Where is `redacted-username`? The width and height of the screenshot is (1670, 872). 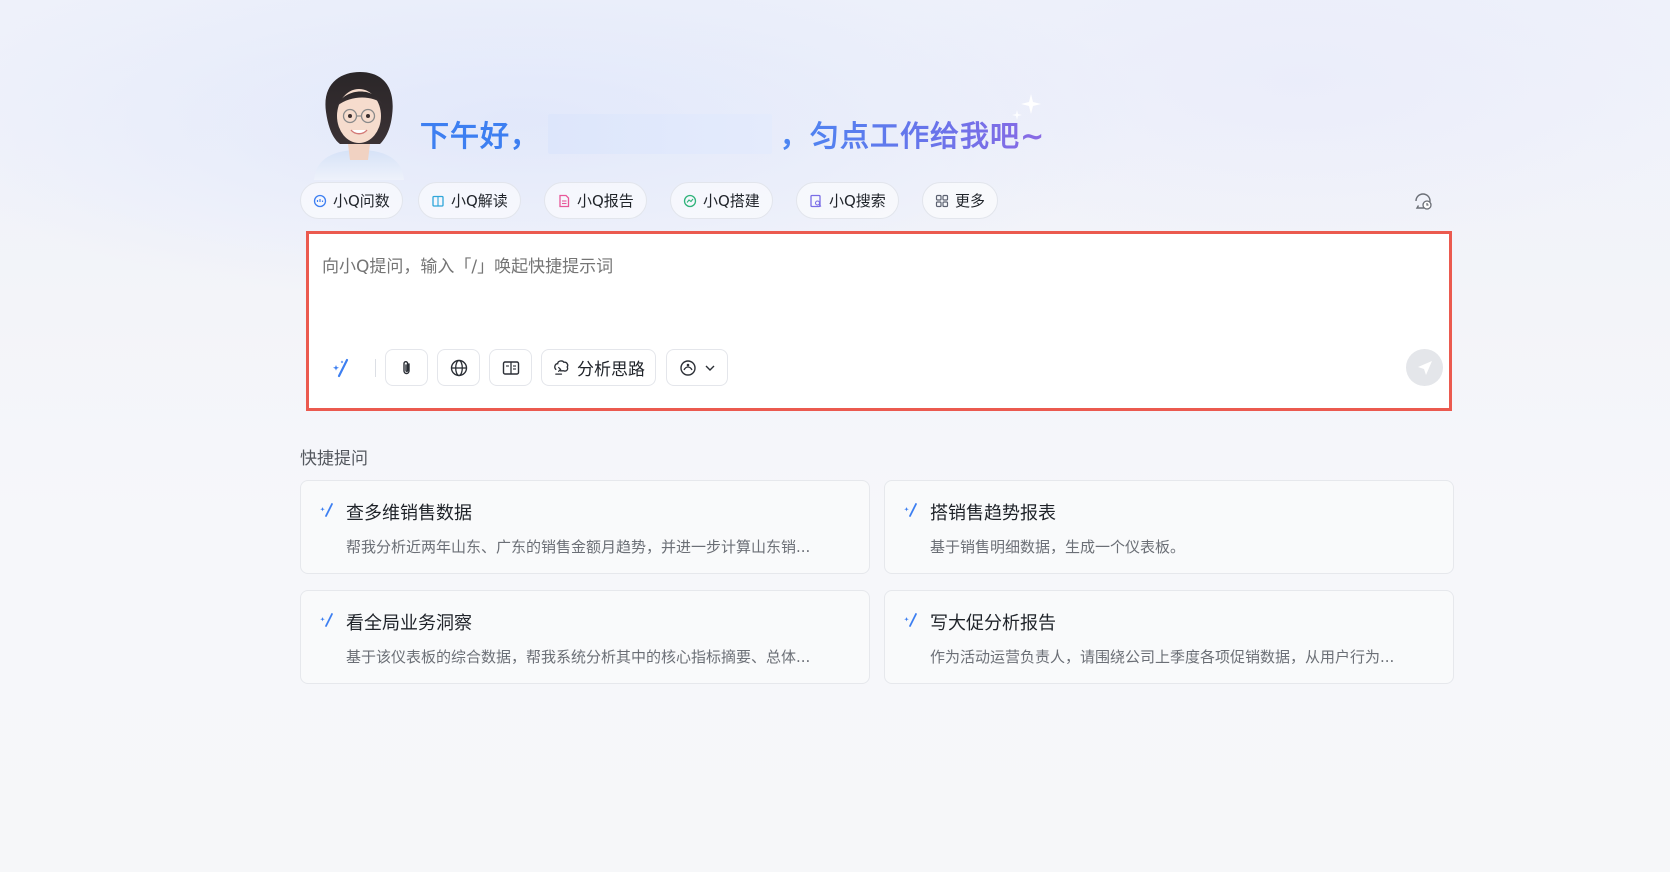
redacted-username is located at coordinates (660, 134).